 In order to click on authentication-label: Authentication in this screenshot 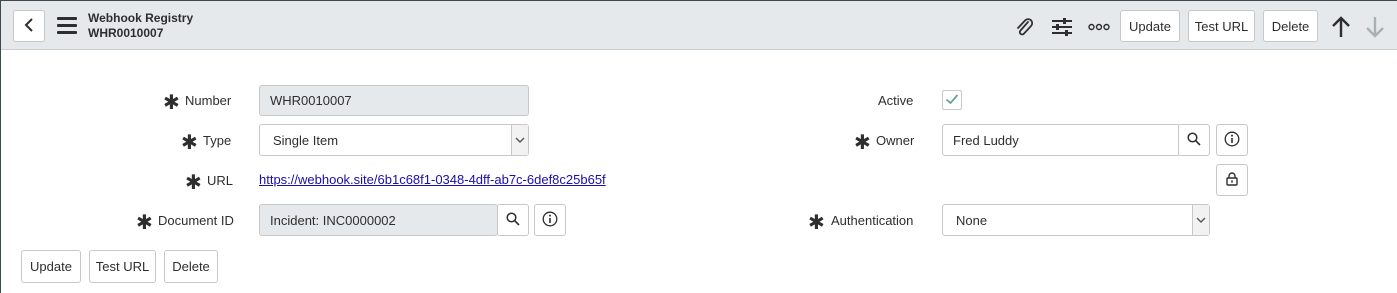, I will do `click(872, 220)`.